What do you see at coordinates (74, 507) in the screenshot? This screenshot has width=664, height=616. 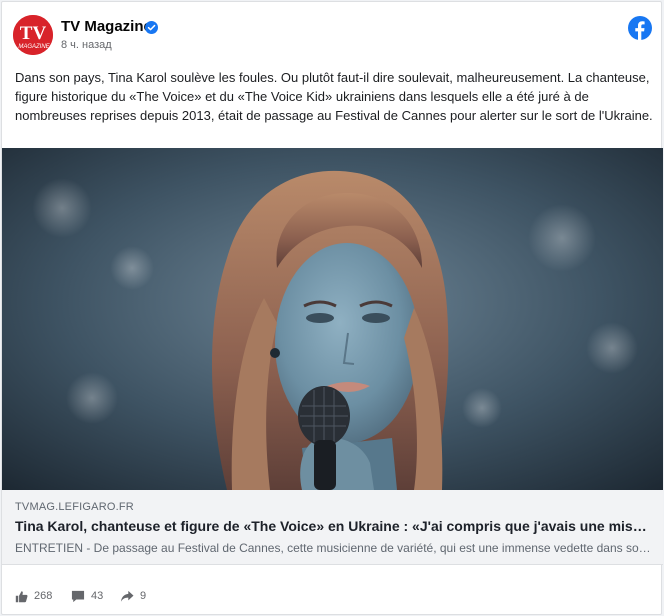 I see `link-domain: TVMAG.LEFIGARO.FR` at bounding box center [74, 507].